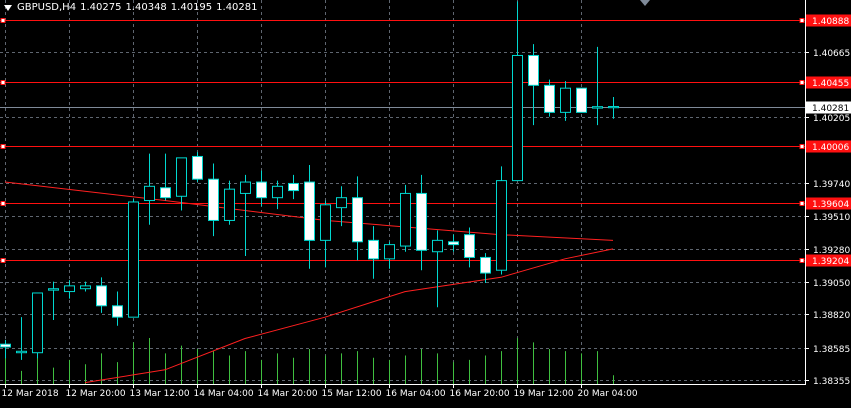  What do you see at coordinates (544, 394) in the screenshot?
I see `time-tick-label: 19 Mar 12:00` at bounding box center [544, 394].